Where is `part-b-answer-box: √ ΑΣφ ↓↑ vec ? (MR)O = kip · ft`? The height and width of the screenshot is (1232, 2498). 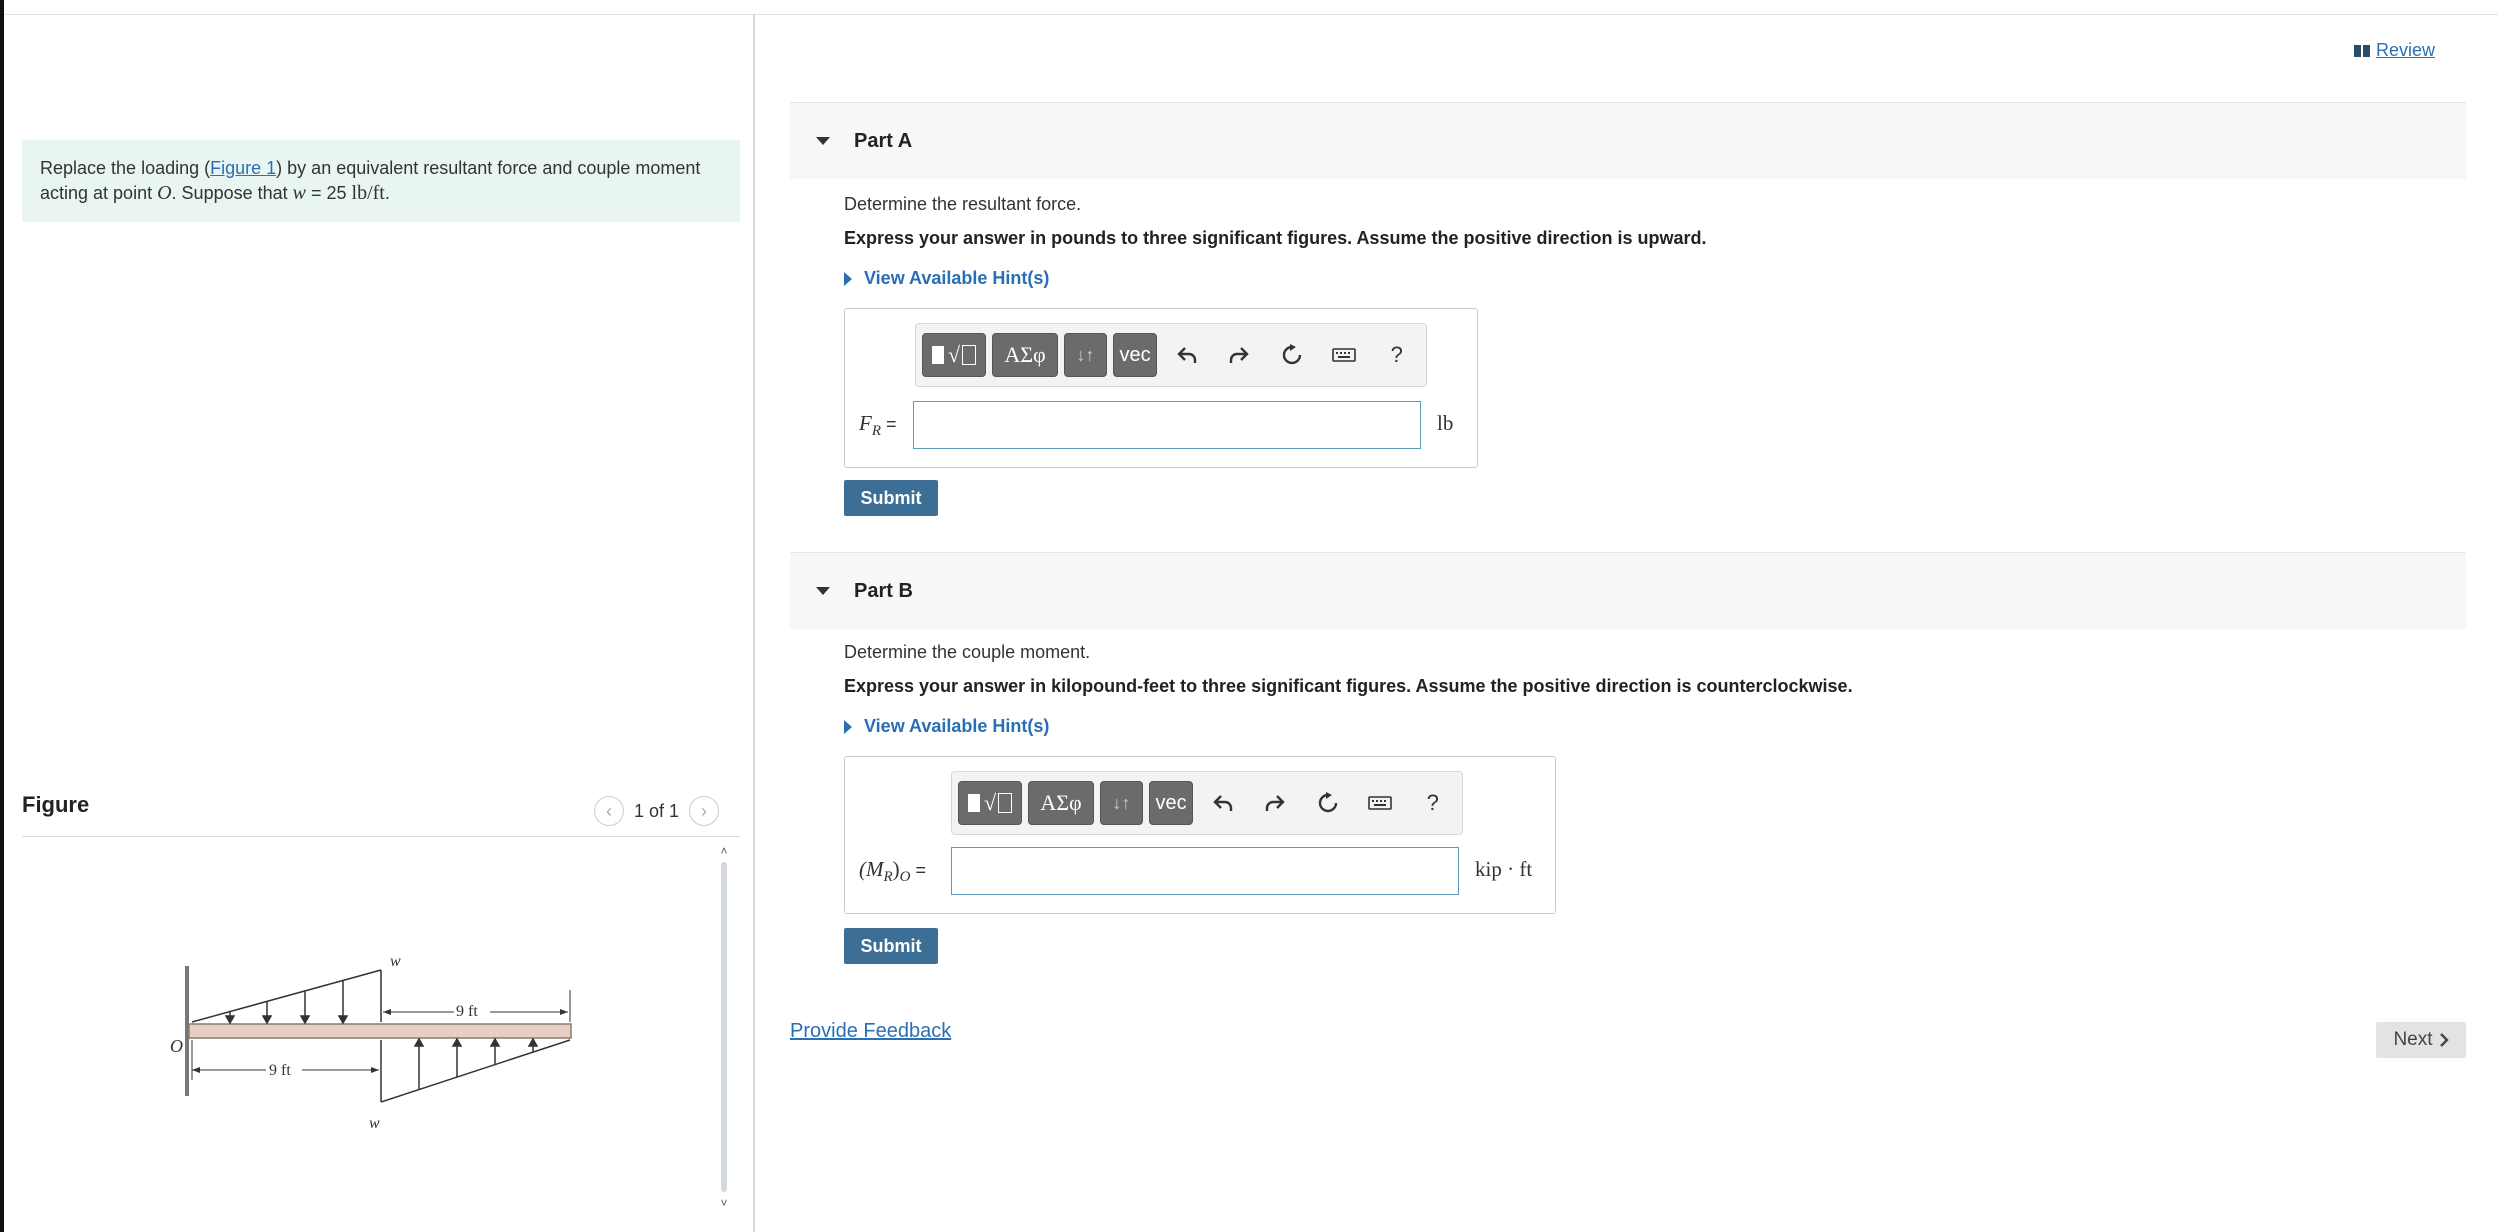
part-b-answer-box: √ ΑΣφ ↓↑ vec ? (MR)O = kip · ft is located at coordinates (1200, 835).